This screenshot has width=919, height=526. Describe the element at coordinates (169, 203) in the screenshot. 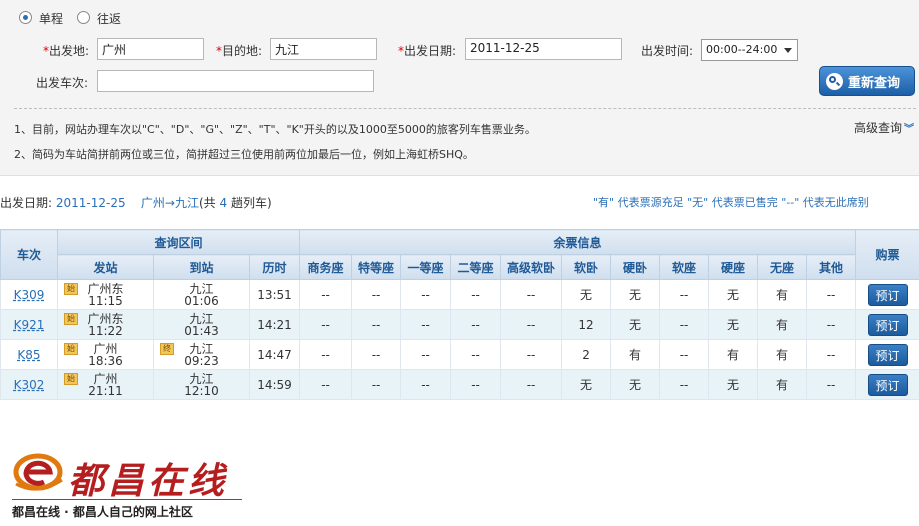

I see `summary-route: 广州→九江` at that location.